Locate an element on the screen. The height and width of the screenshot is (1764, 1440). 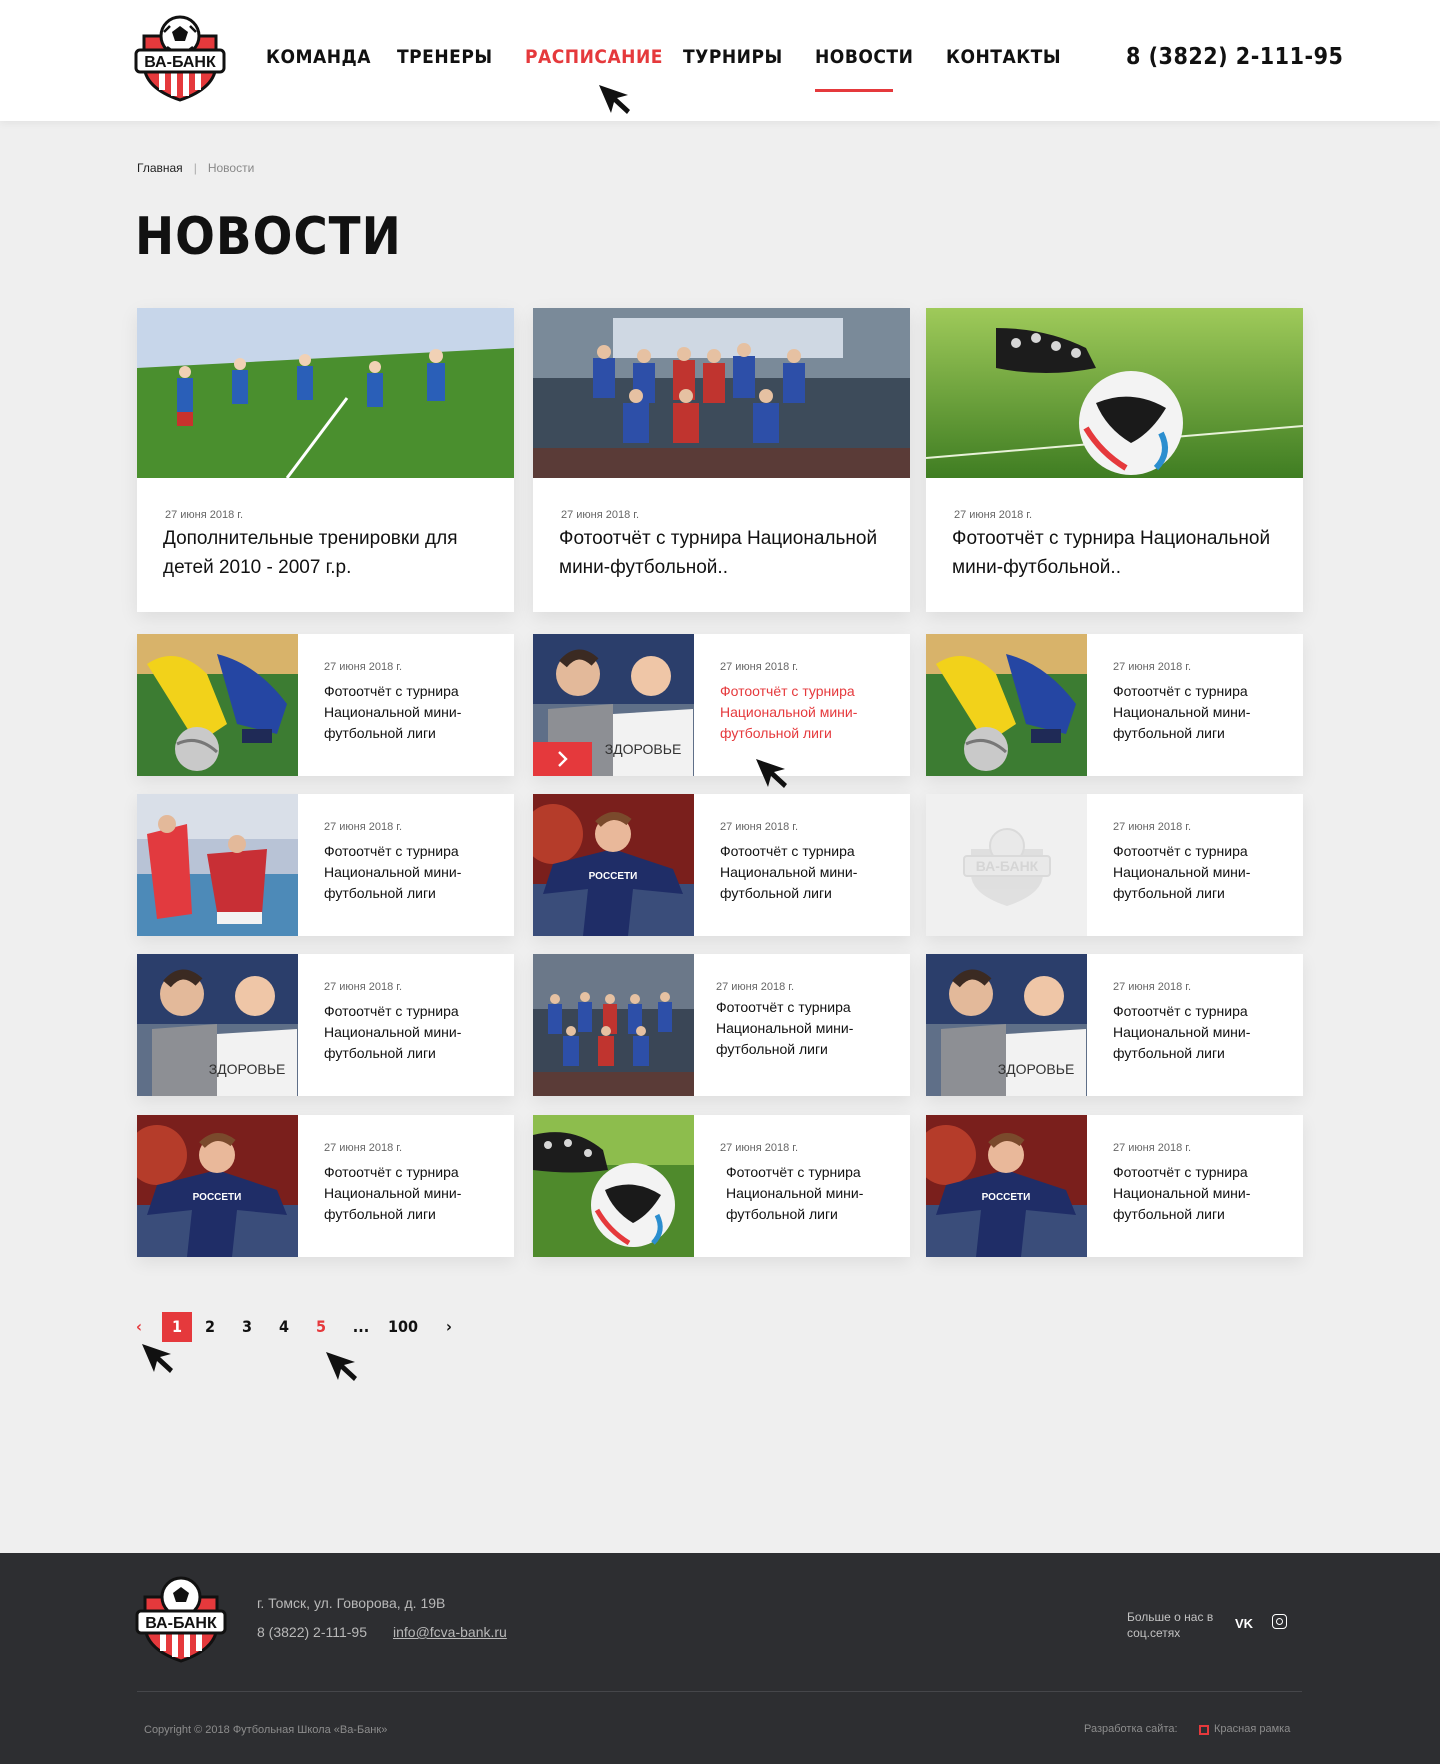
breadcrumb: Главная | Новости is located at coordinates (195, 168).